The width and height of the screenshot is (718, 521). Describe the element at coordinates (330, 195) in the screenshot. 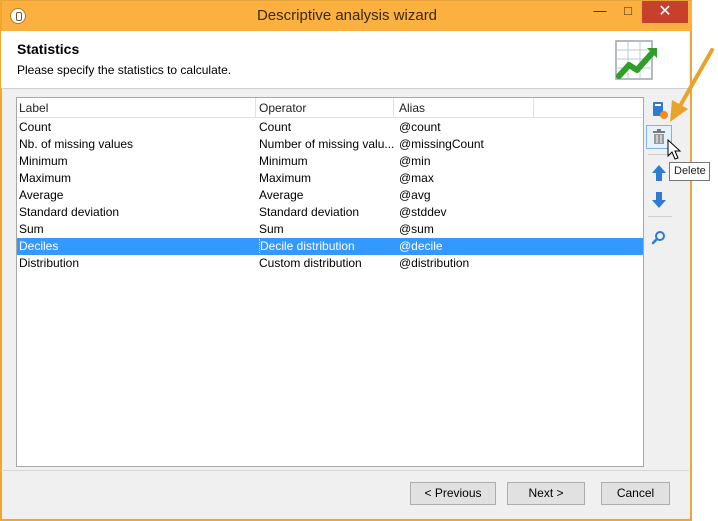

I see `table-row: Average Average @avg` at that location.